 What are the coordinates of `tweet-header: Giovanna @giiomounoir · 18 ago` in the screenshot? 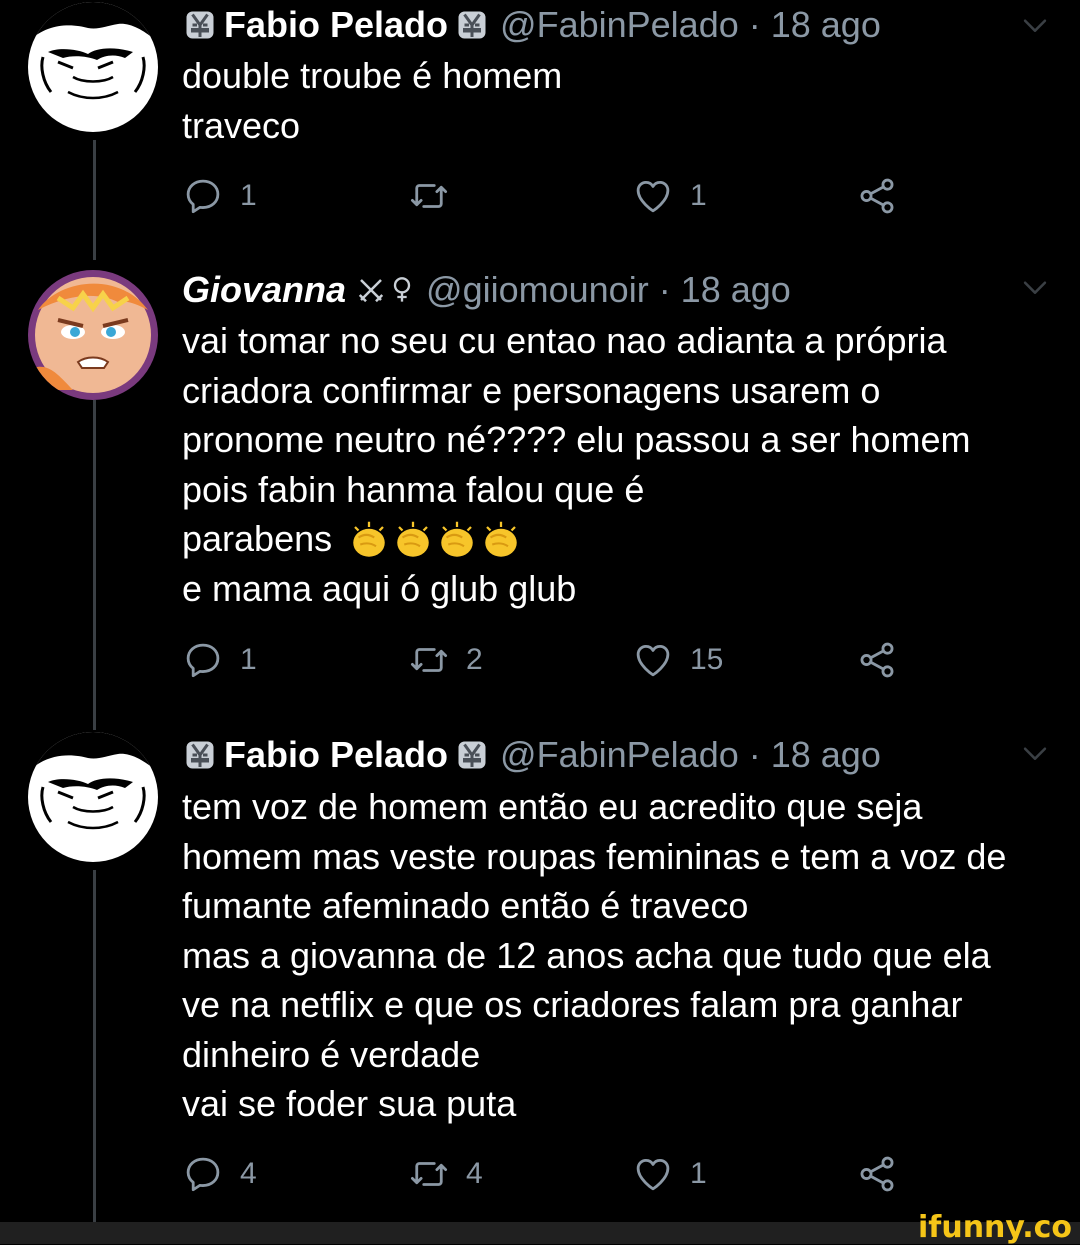 It's located at (486, 290).